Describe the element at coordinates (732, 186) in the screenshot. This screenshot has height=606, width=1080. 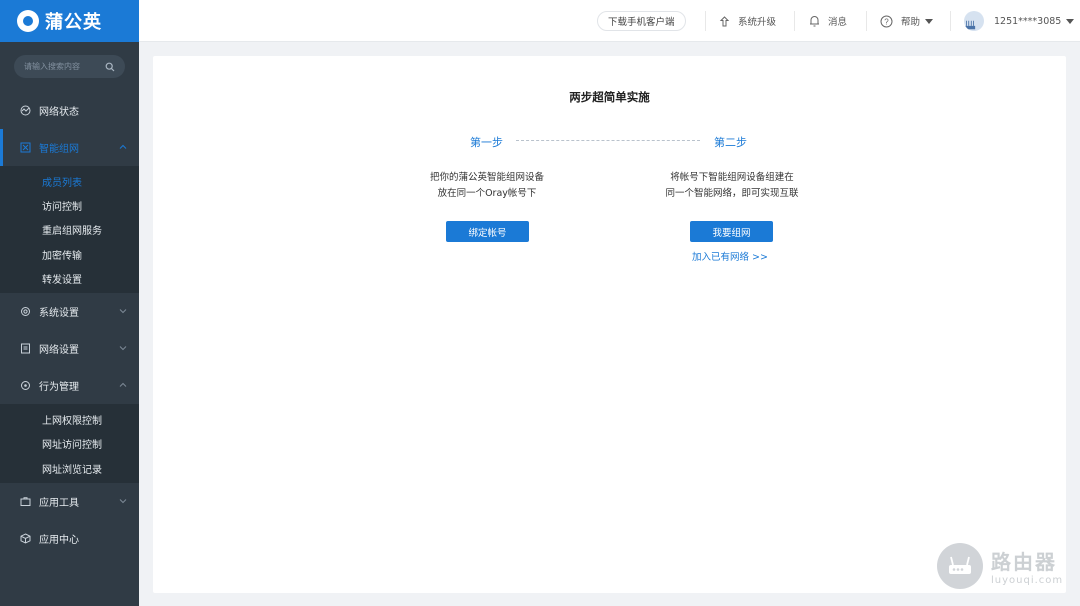
I see `step2-description: 将帐号下智能组网设备组建在 同一个智能网络，即可实现互联` at that location.